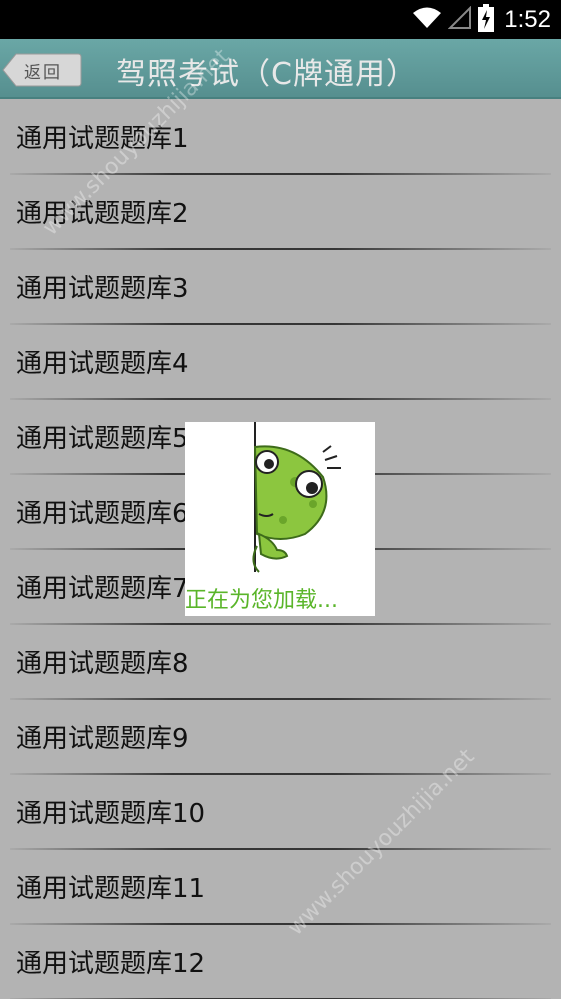 This screenshot has height=999, width=561. What do you see at coordinates (280, 137) in the screenshot?
I see `list-item: 通用试题题库1` at bounding box center [280, 137].